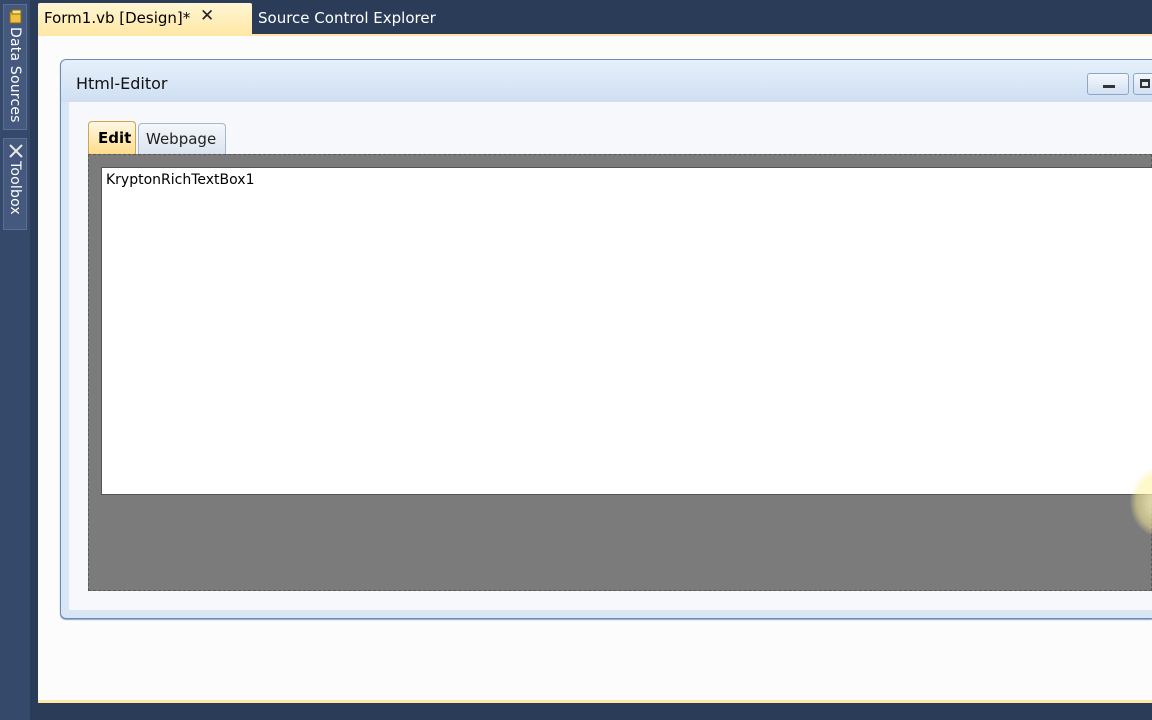  What do you see at coordinates (606, 81) in the screenshot?
I see `form-title-bar: Html-Editor` at bounding box center [606, 81].